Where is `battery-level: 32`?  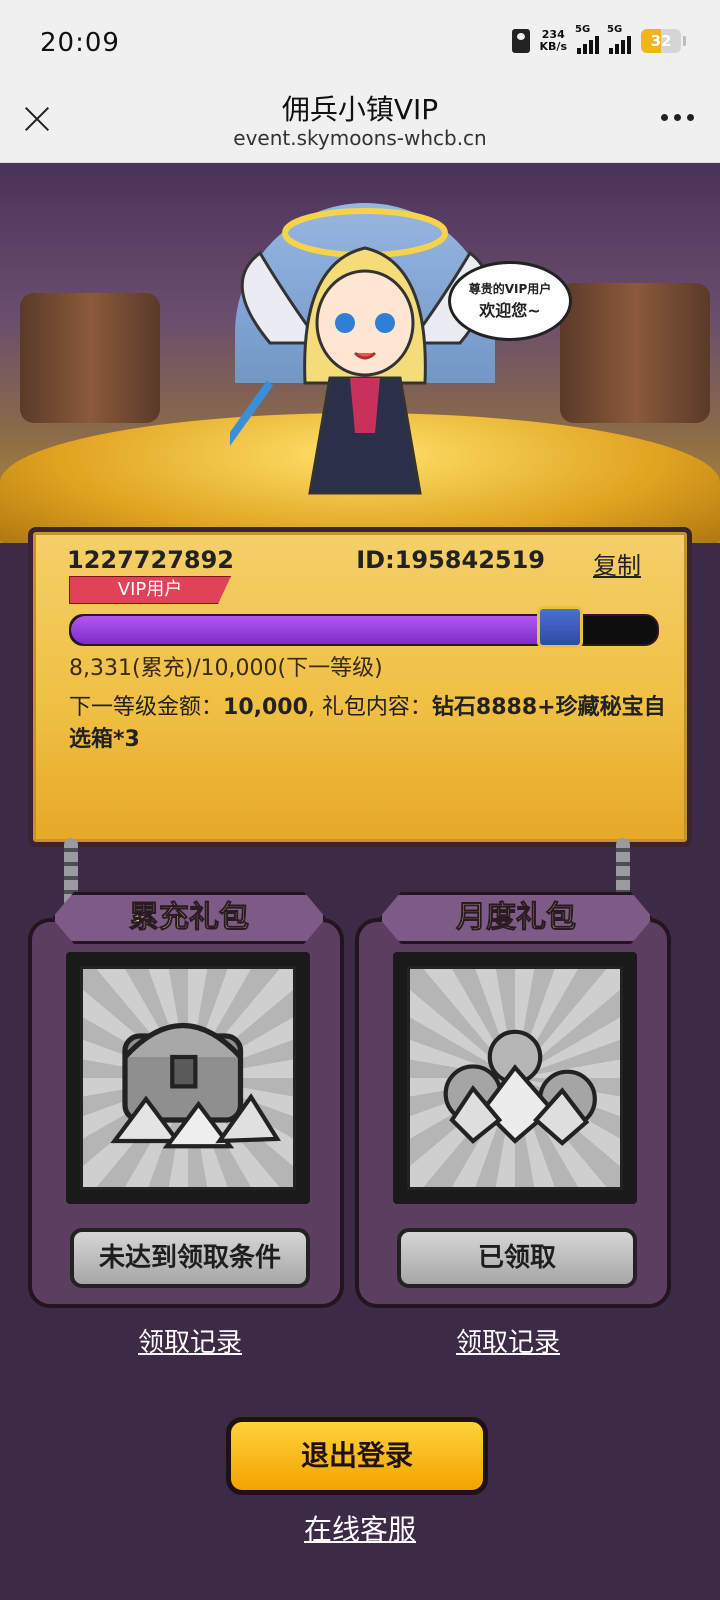 battery-level: 32 is located at coordinates (661, 41).